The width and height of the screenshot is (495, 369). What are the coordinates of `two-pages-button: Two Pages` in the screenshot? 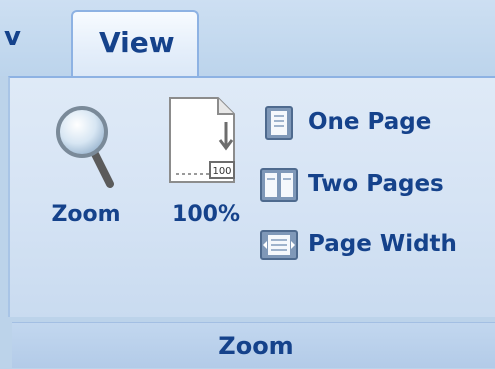 It's located at (377, 186).